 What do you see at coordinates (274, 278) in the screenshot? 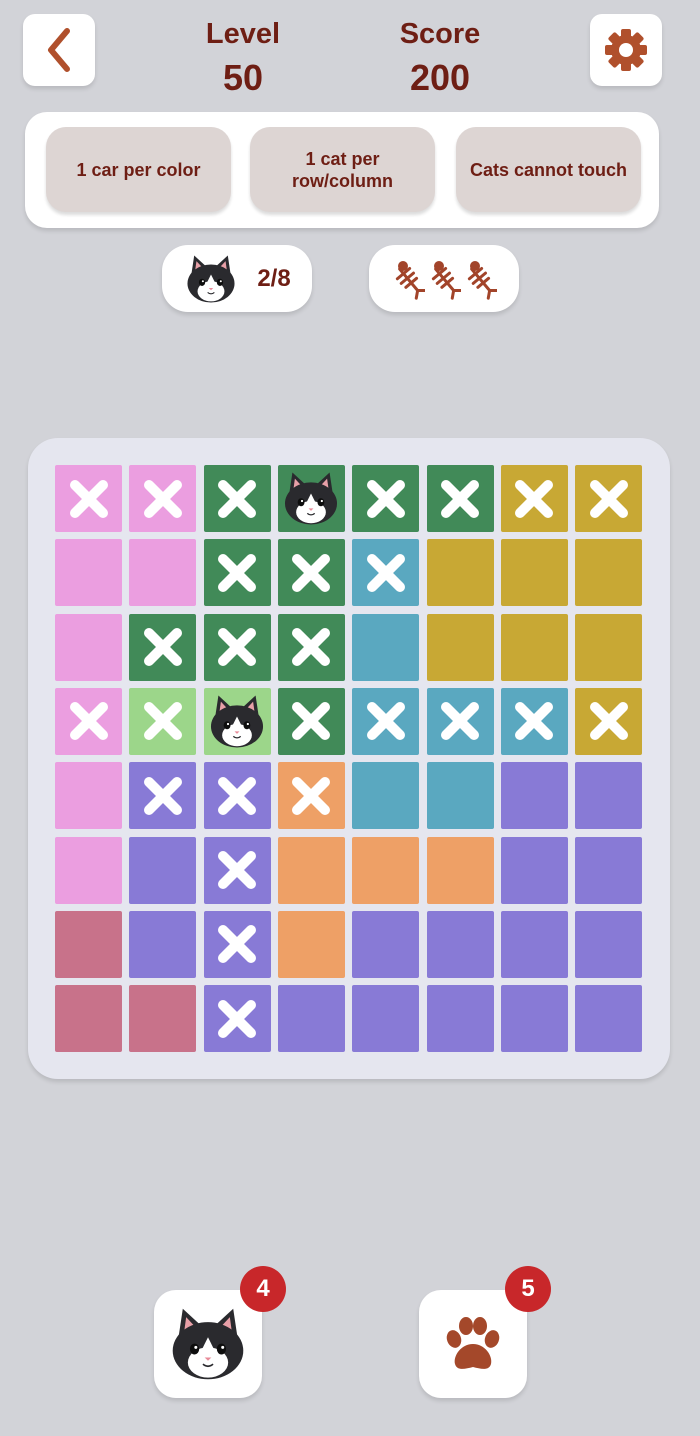
I see `cats-placed-count: 2/8` at bounding box center [274, 278].